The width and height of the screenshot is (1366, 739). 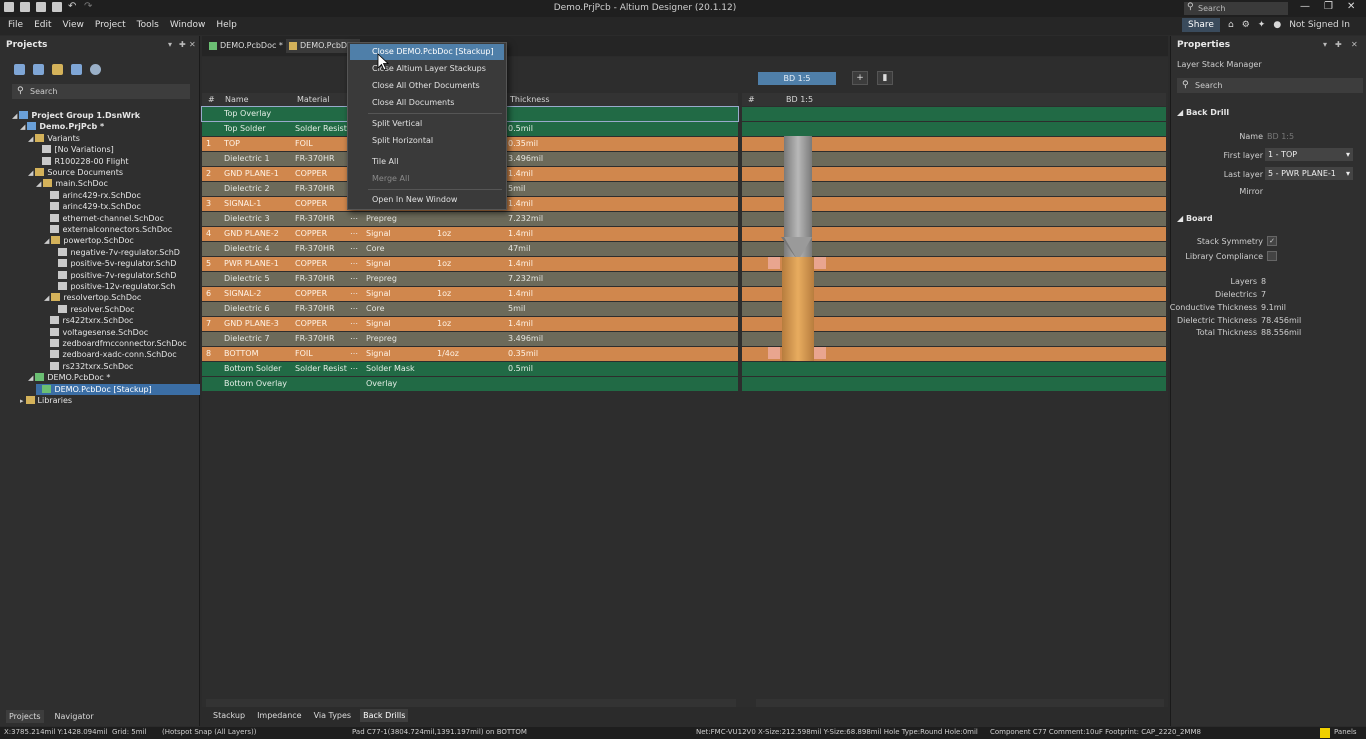 What do you see at coordinates (1280, 136) in the screenshot?
I see `name-field: BD 1:5` at bounding box center [1280, 136].